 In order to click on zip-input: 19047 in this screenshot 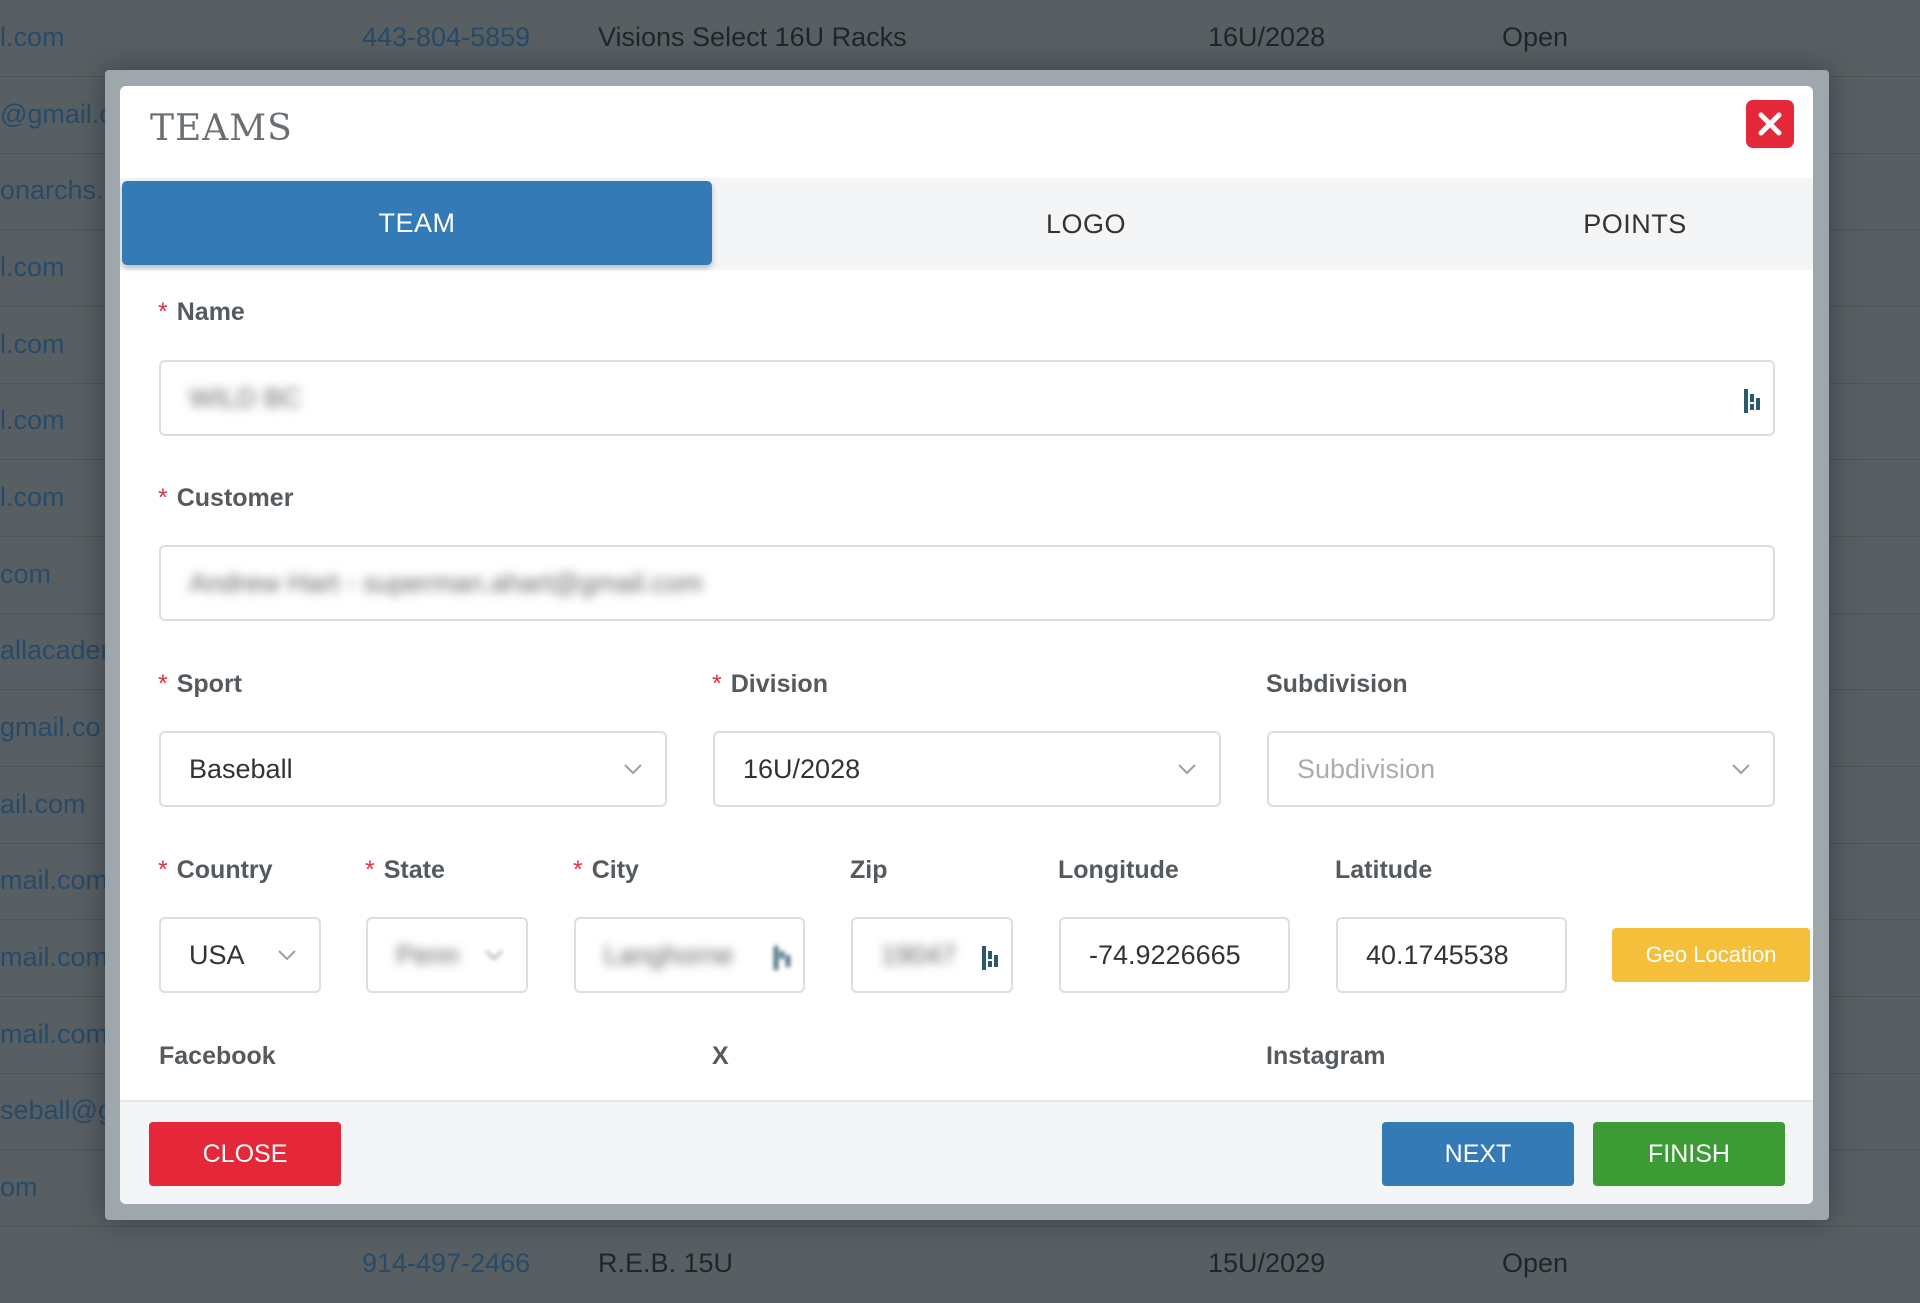, I will do `click(932, 955)`.